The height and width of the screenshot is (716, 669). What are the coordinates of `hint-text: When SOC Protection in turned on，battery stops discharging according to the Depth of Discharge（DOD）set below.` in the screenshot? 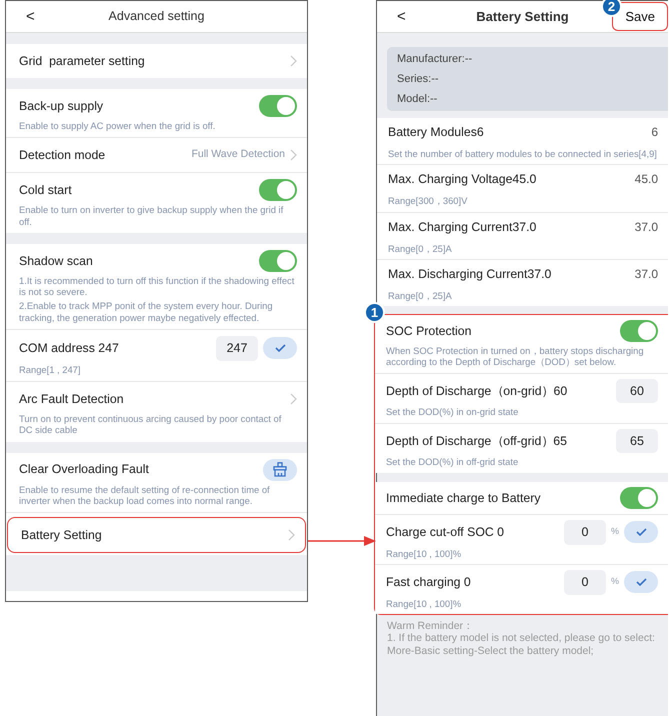 It's located at (515, 356).